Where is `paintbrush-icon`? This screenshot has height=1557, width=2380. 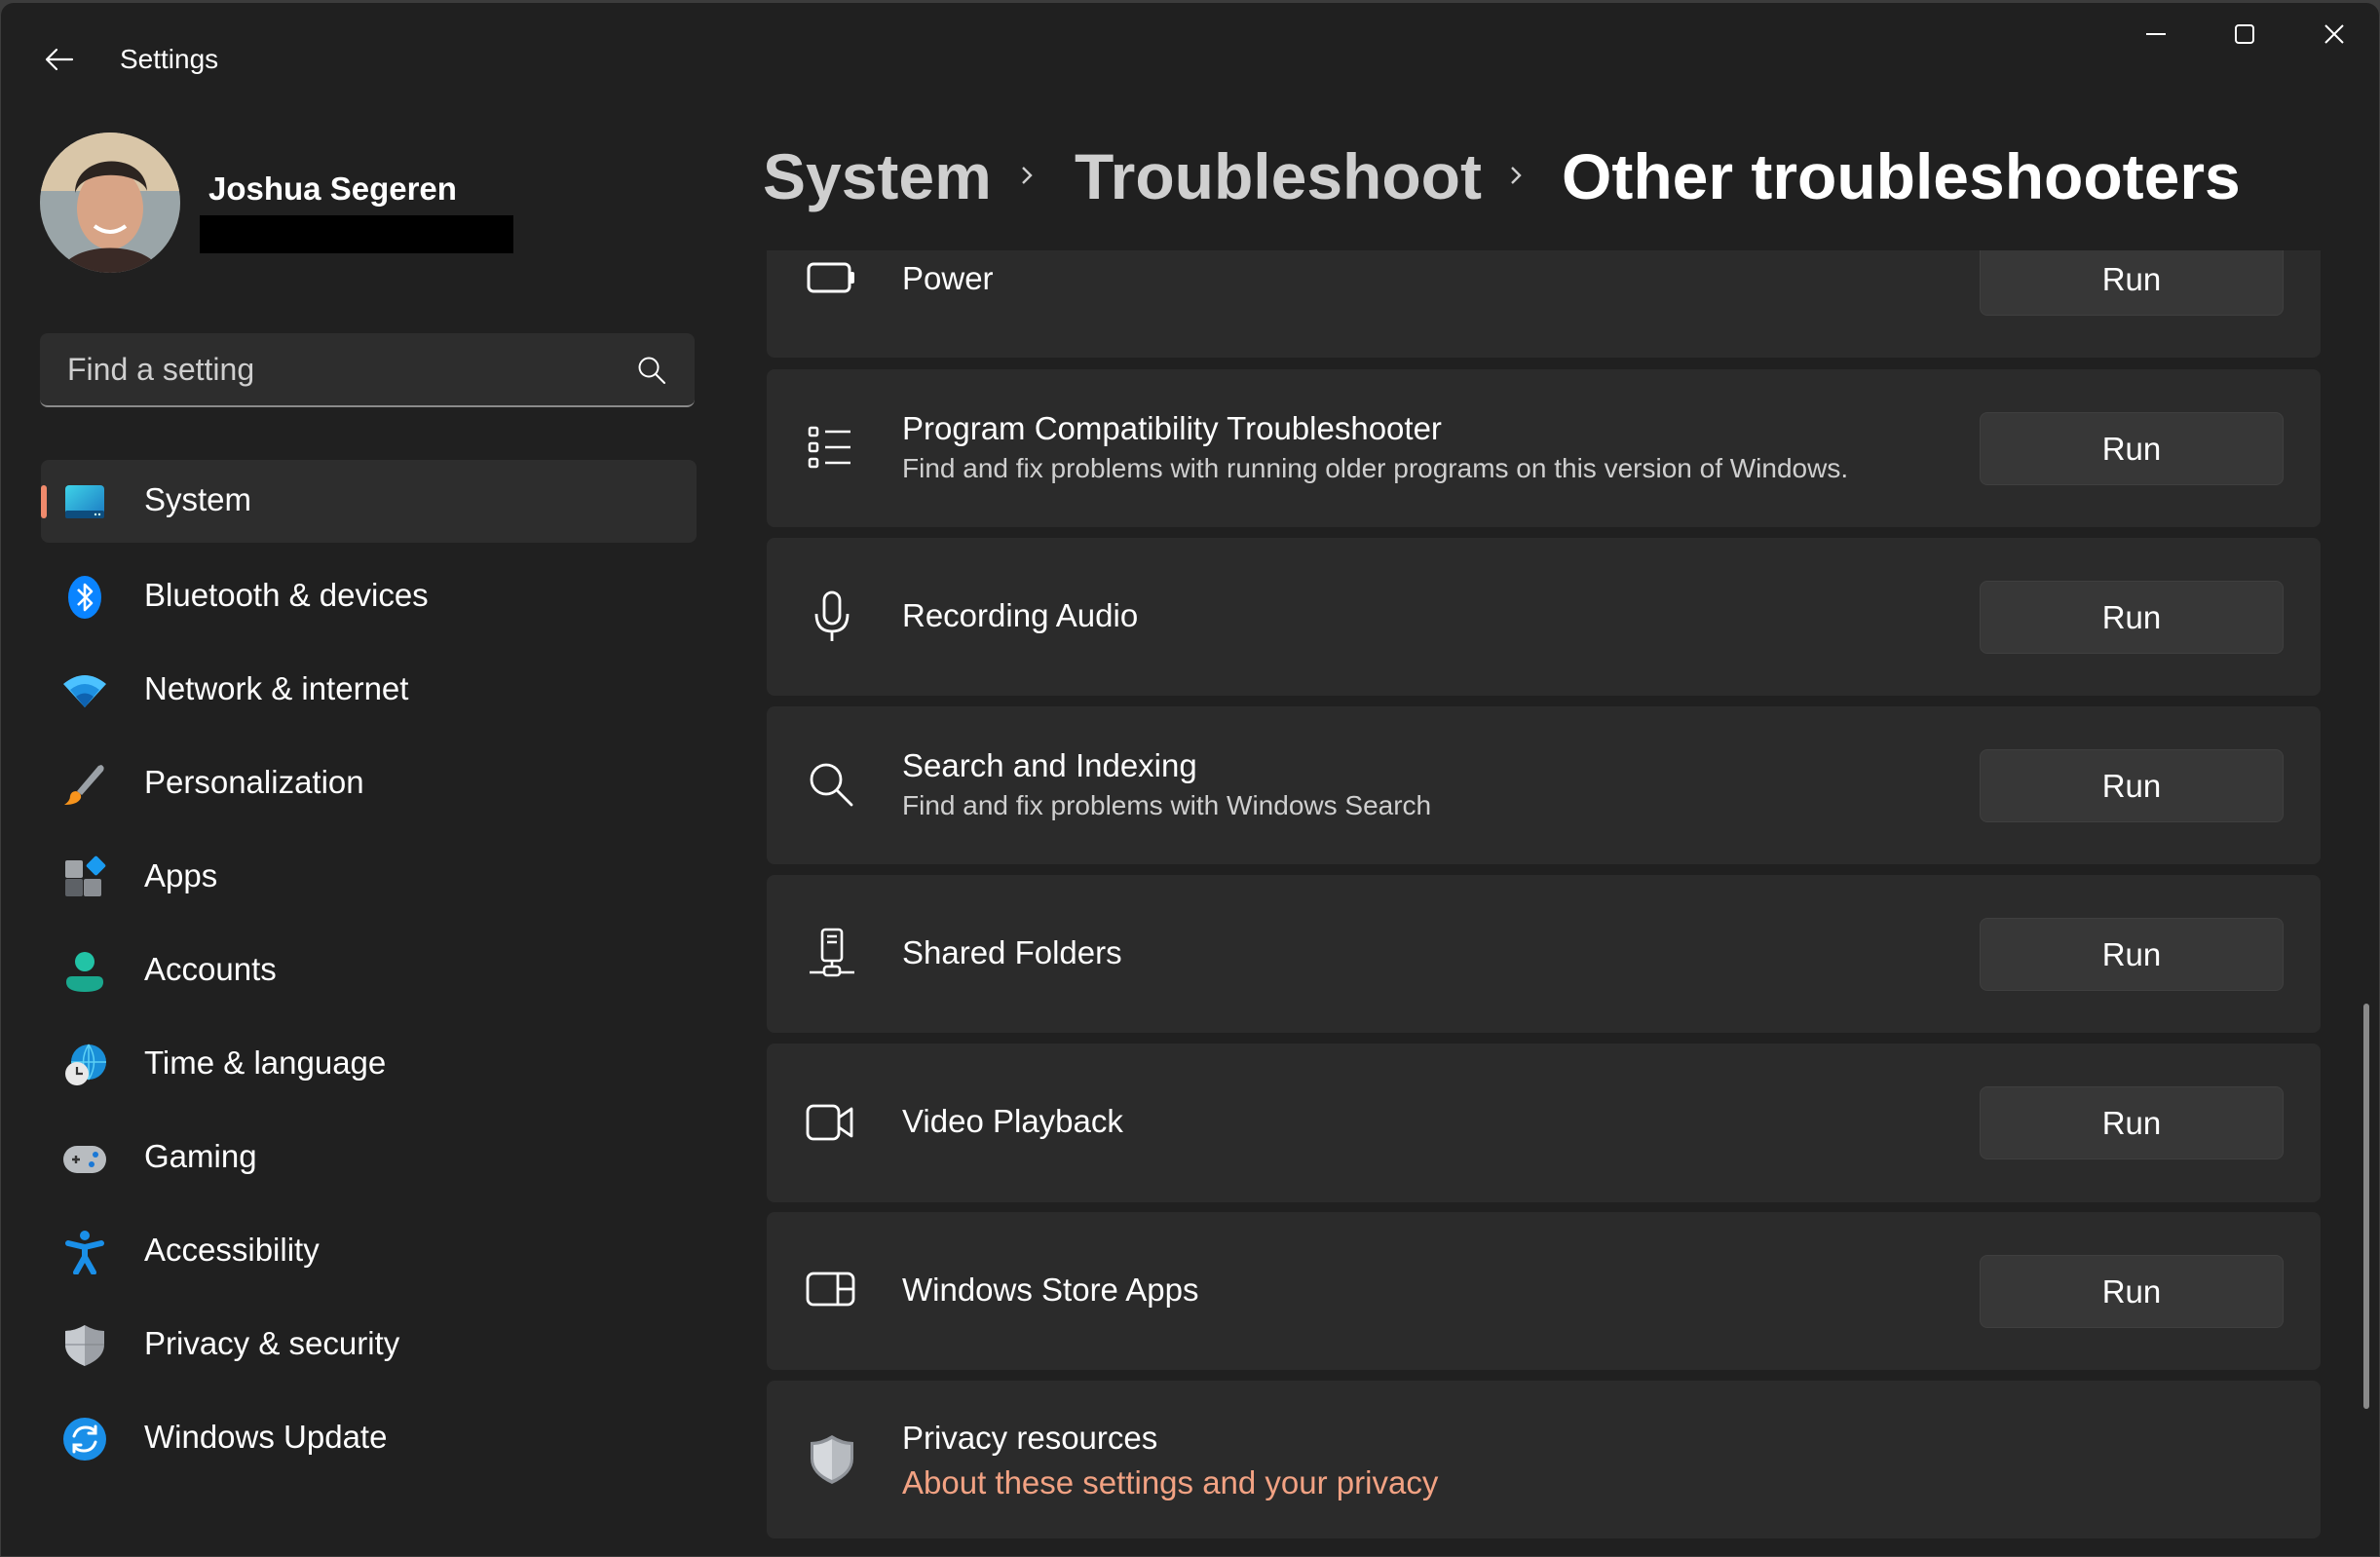
paintbrush-icon is located at coordinates (84, 785).